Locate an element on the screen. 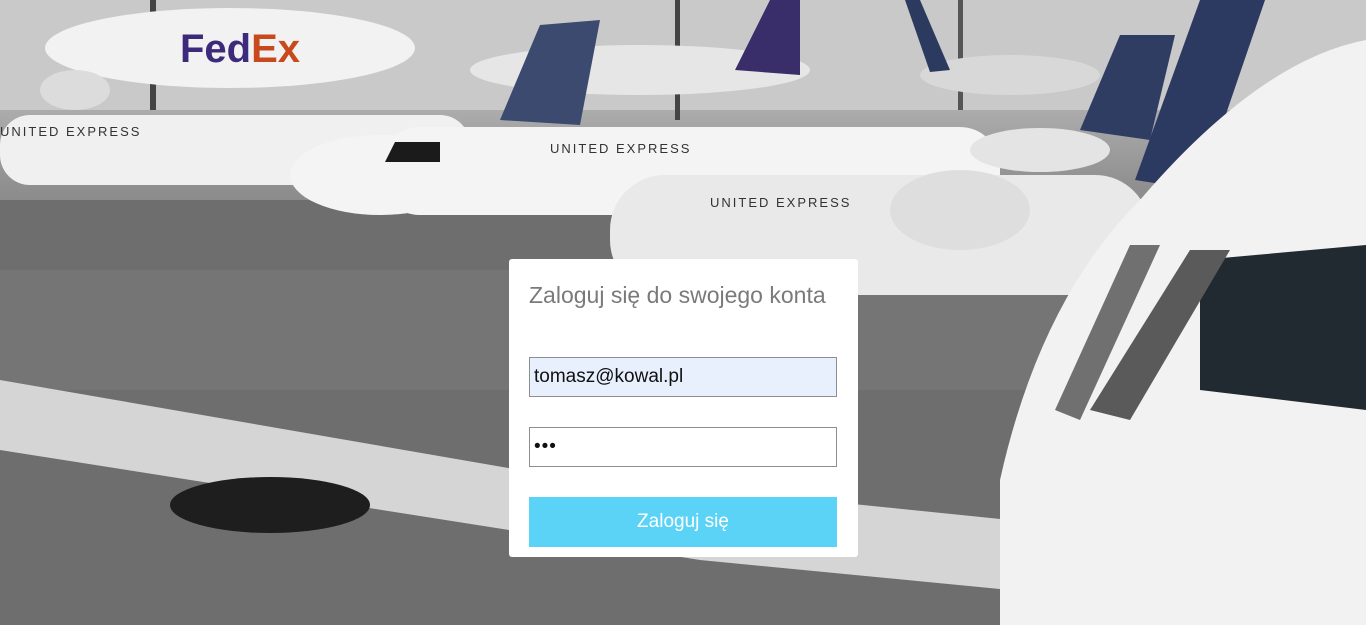 Image resolution: width=1366 pixels, height=625 pixels. united-express-text-2: UNITED EXPRESS is located at coordinates (620, 148).